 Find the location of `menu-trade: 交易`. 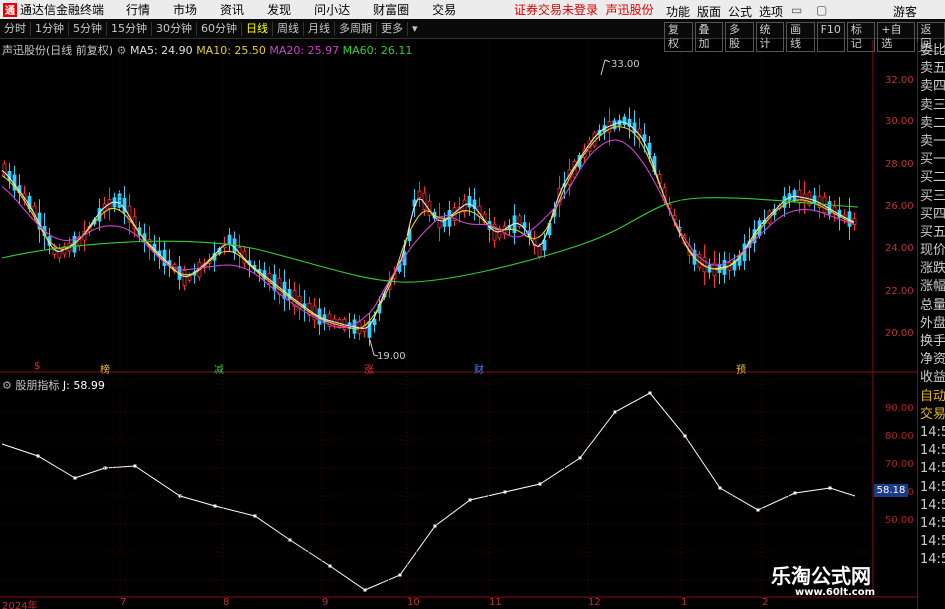

menu-trade: 交易 is located at coordinates (444, 9).